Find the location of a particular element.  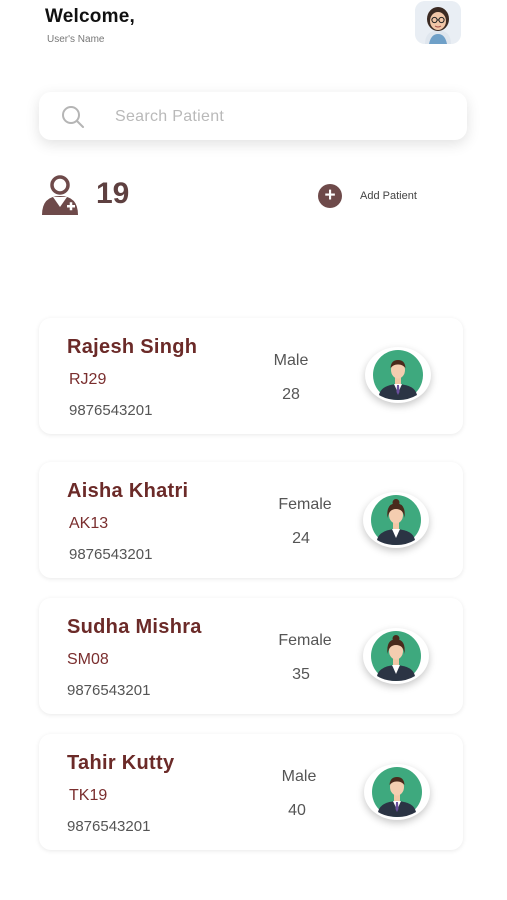

search-input is located at coordinates (280, 117).